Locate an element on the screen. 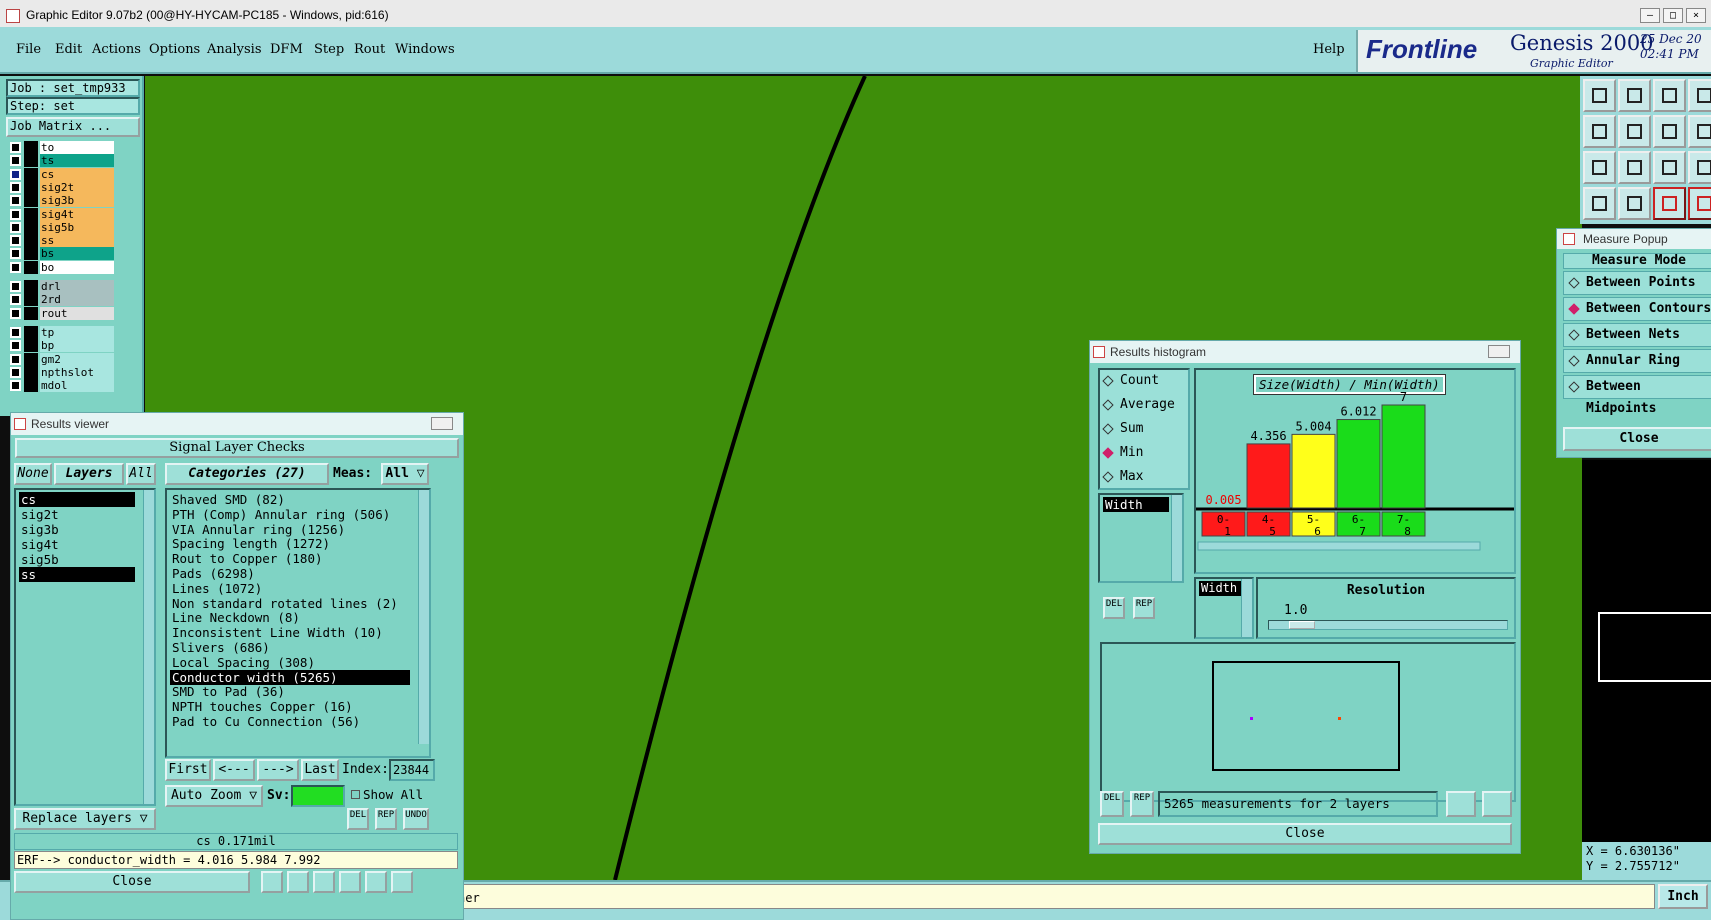 Image resolution: width=1711 pixels, height=920 pixels. option-max: Max is located at coordinates (1146, 478).